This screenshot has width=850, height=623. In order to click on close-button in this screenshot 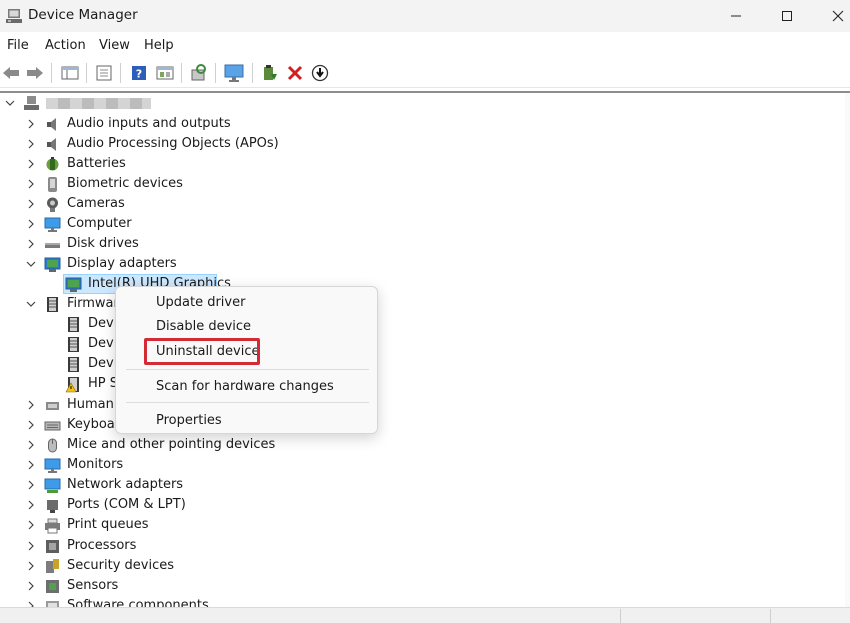, I will do `click(832, 16)`.